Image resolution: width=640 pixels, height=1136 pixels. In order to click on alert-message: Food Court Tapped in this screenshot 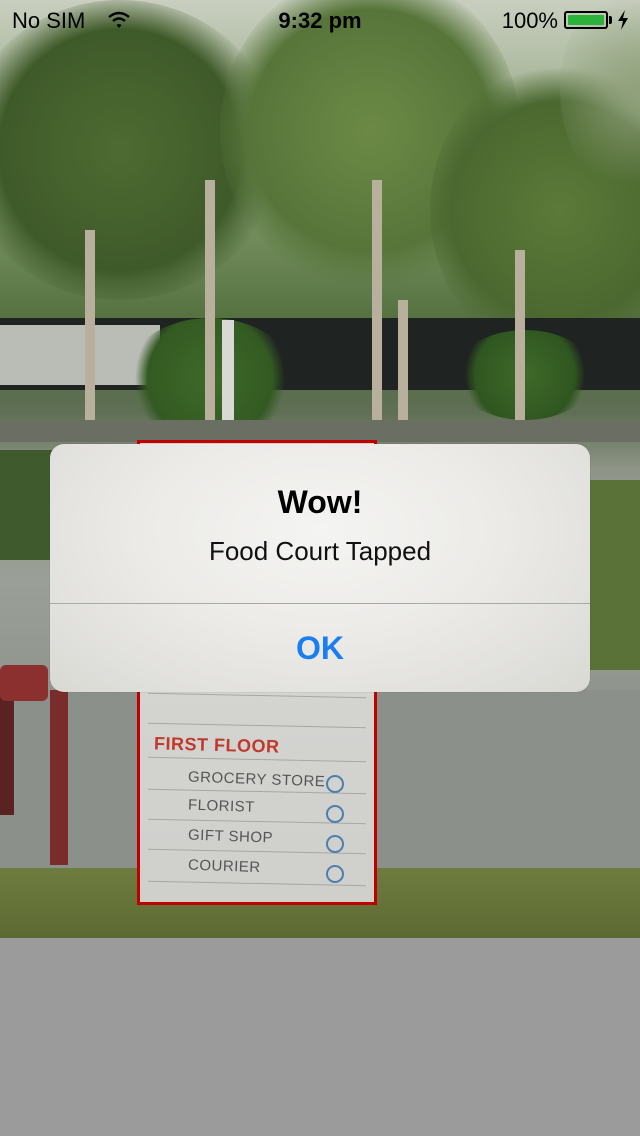, I will do `click(320, 551)`.